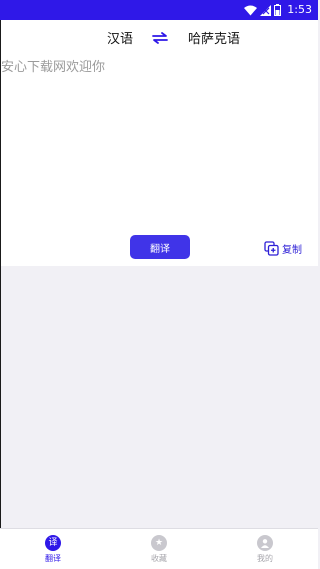 This screenshot has height=569, width=320. I want to click on status-icons: 1:53, so click(278, 10).